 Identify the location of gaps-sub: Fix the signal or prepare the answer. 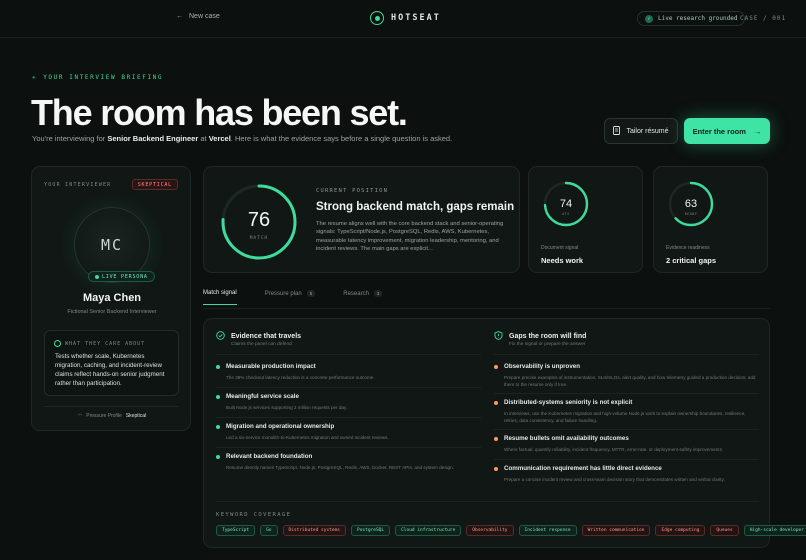
(547, 344).